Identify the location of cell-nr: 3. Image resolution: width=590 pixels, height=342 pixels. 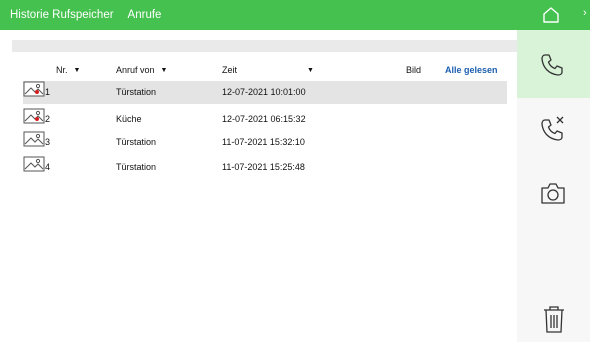
(48, 142).